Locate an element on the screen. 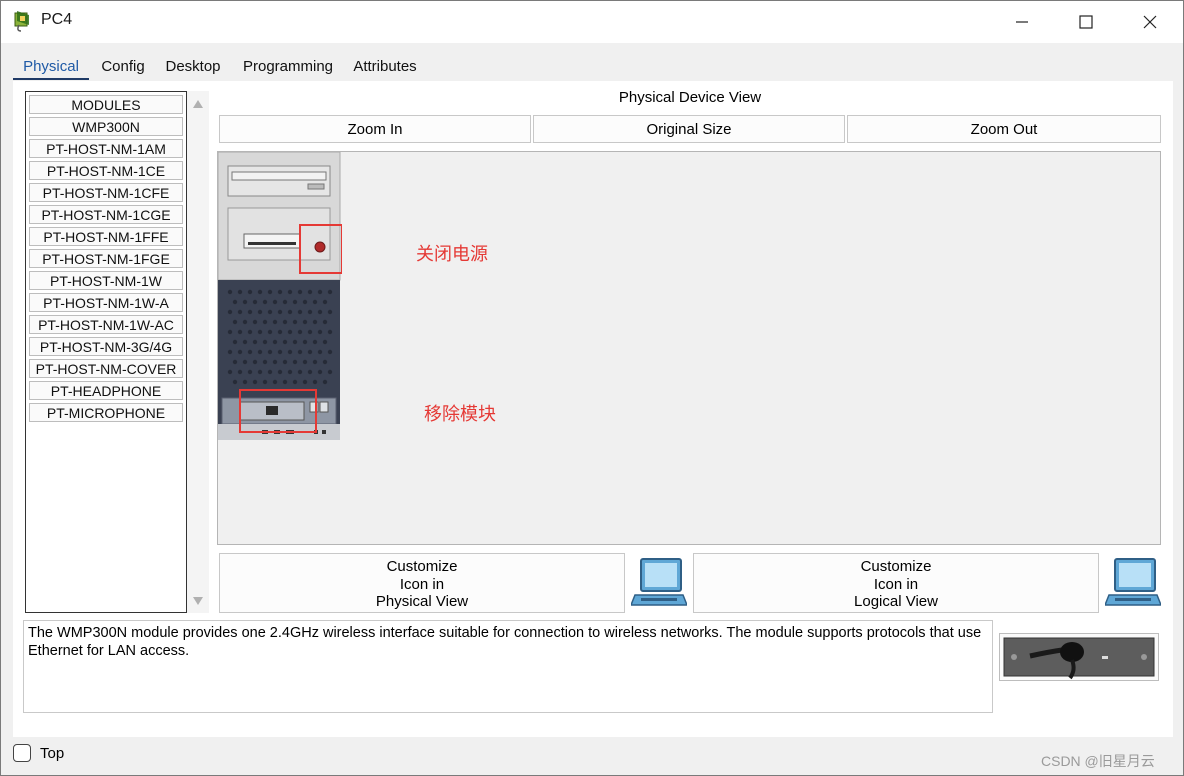  module-item-pt-host-nm-1cfe: PT-HOST-NM-1CFE is located at coordinates (106, 192).